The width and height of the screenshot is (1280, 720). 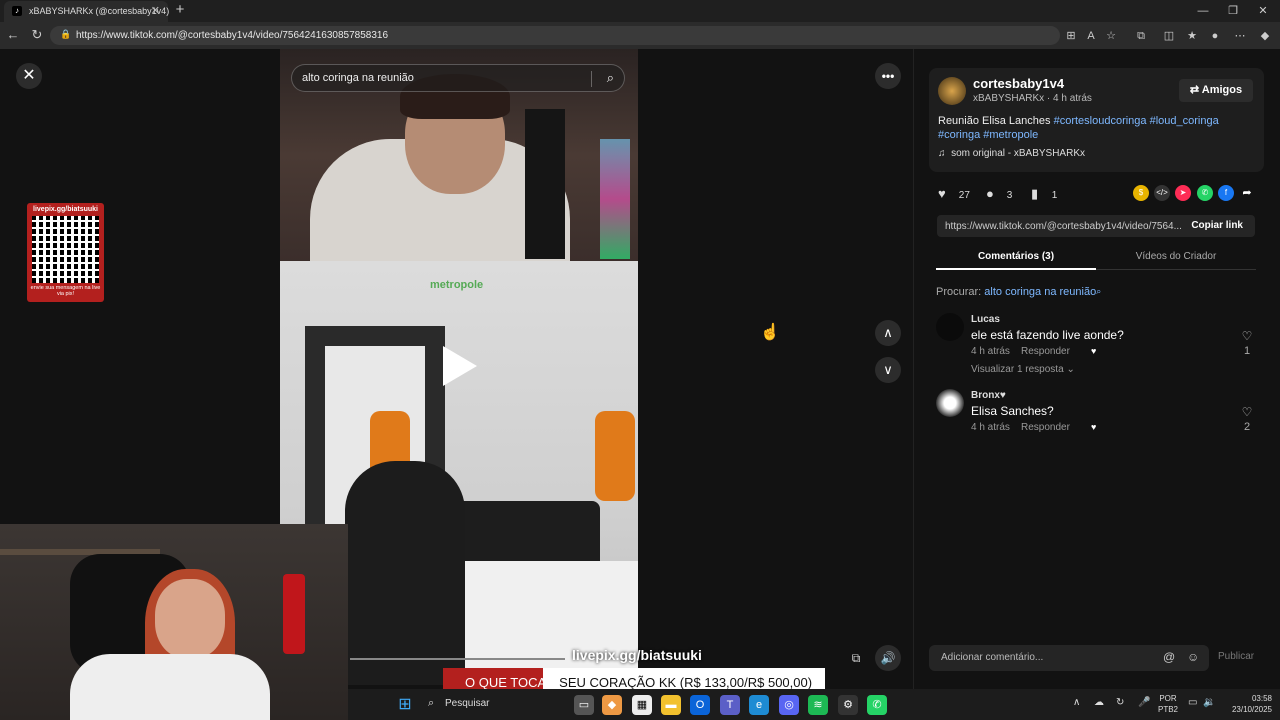 I want to click on character-right, so click(x=615, y=456).